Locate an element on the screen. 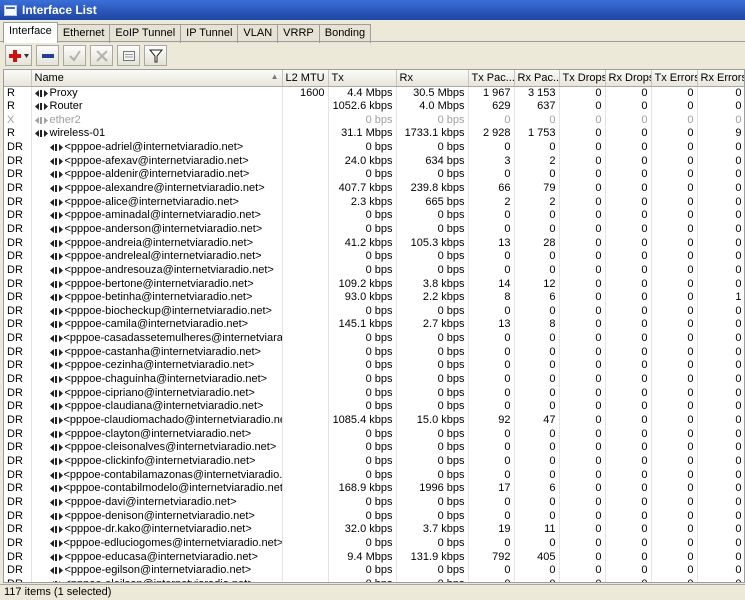  col-rx: Rx is located at coordinates (432, 78).